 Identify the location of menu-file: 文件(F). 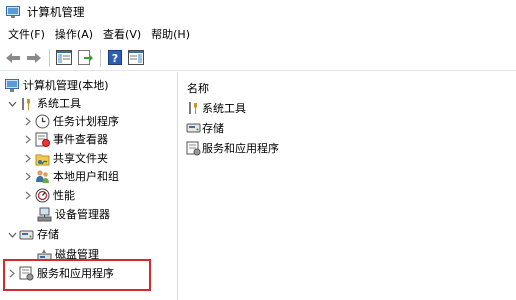
(26, 34).